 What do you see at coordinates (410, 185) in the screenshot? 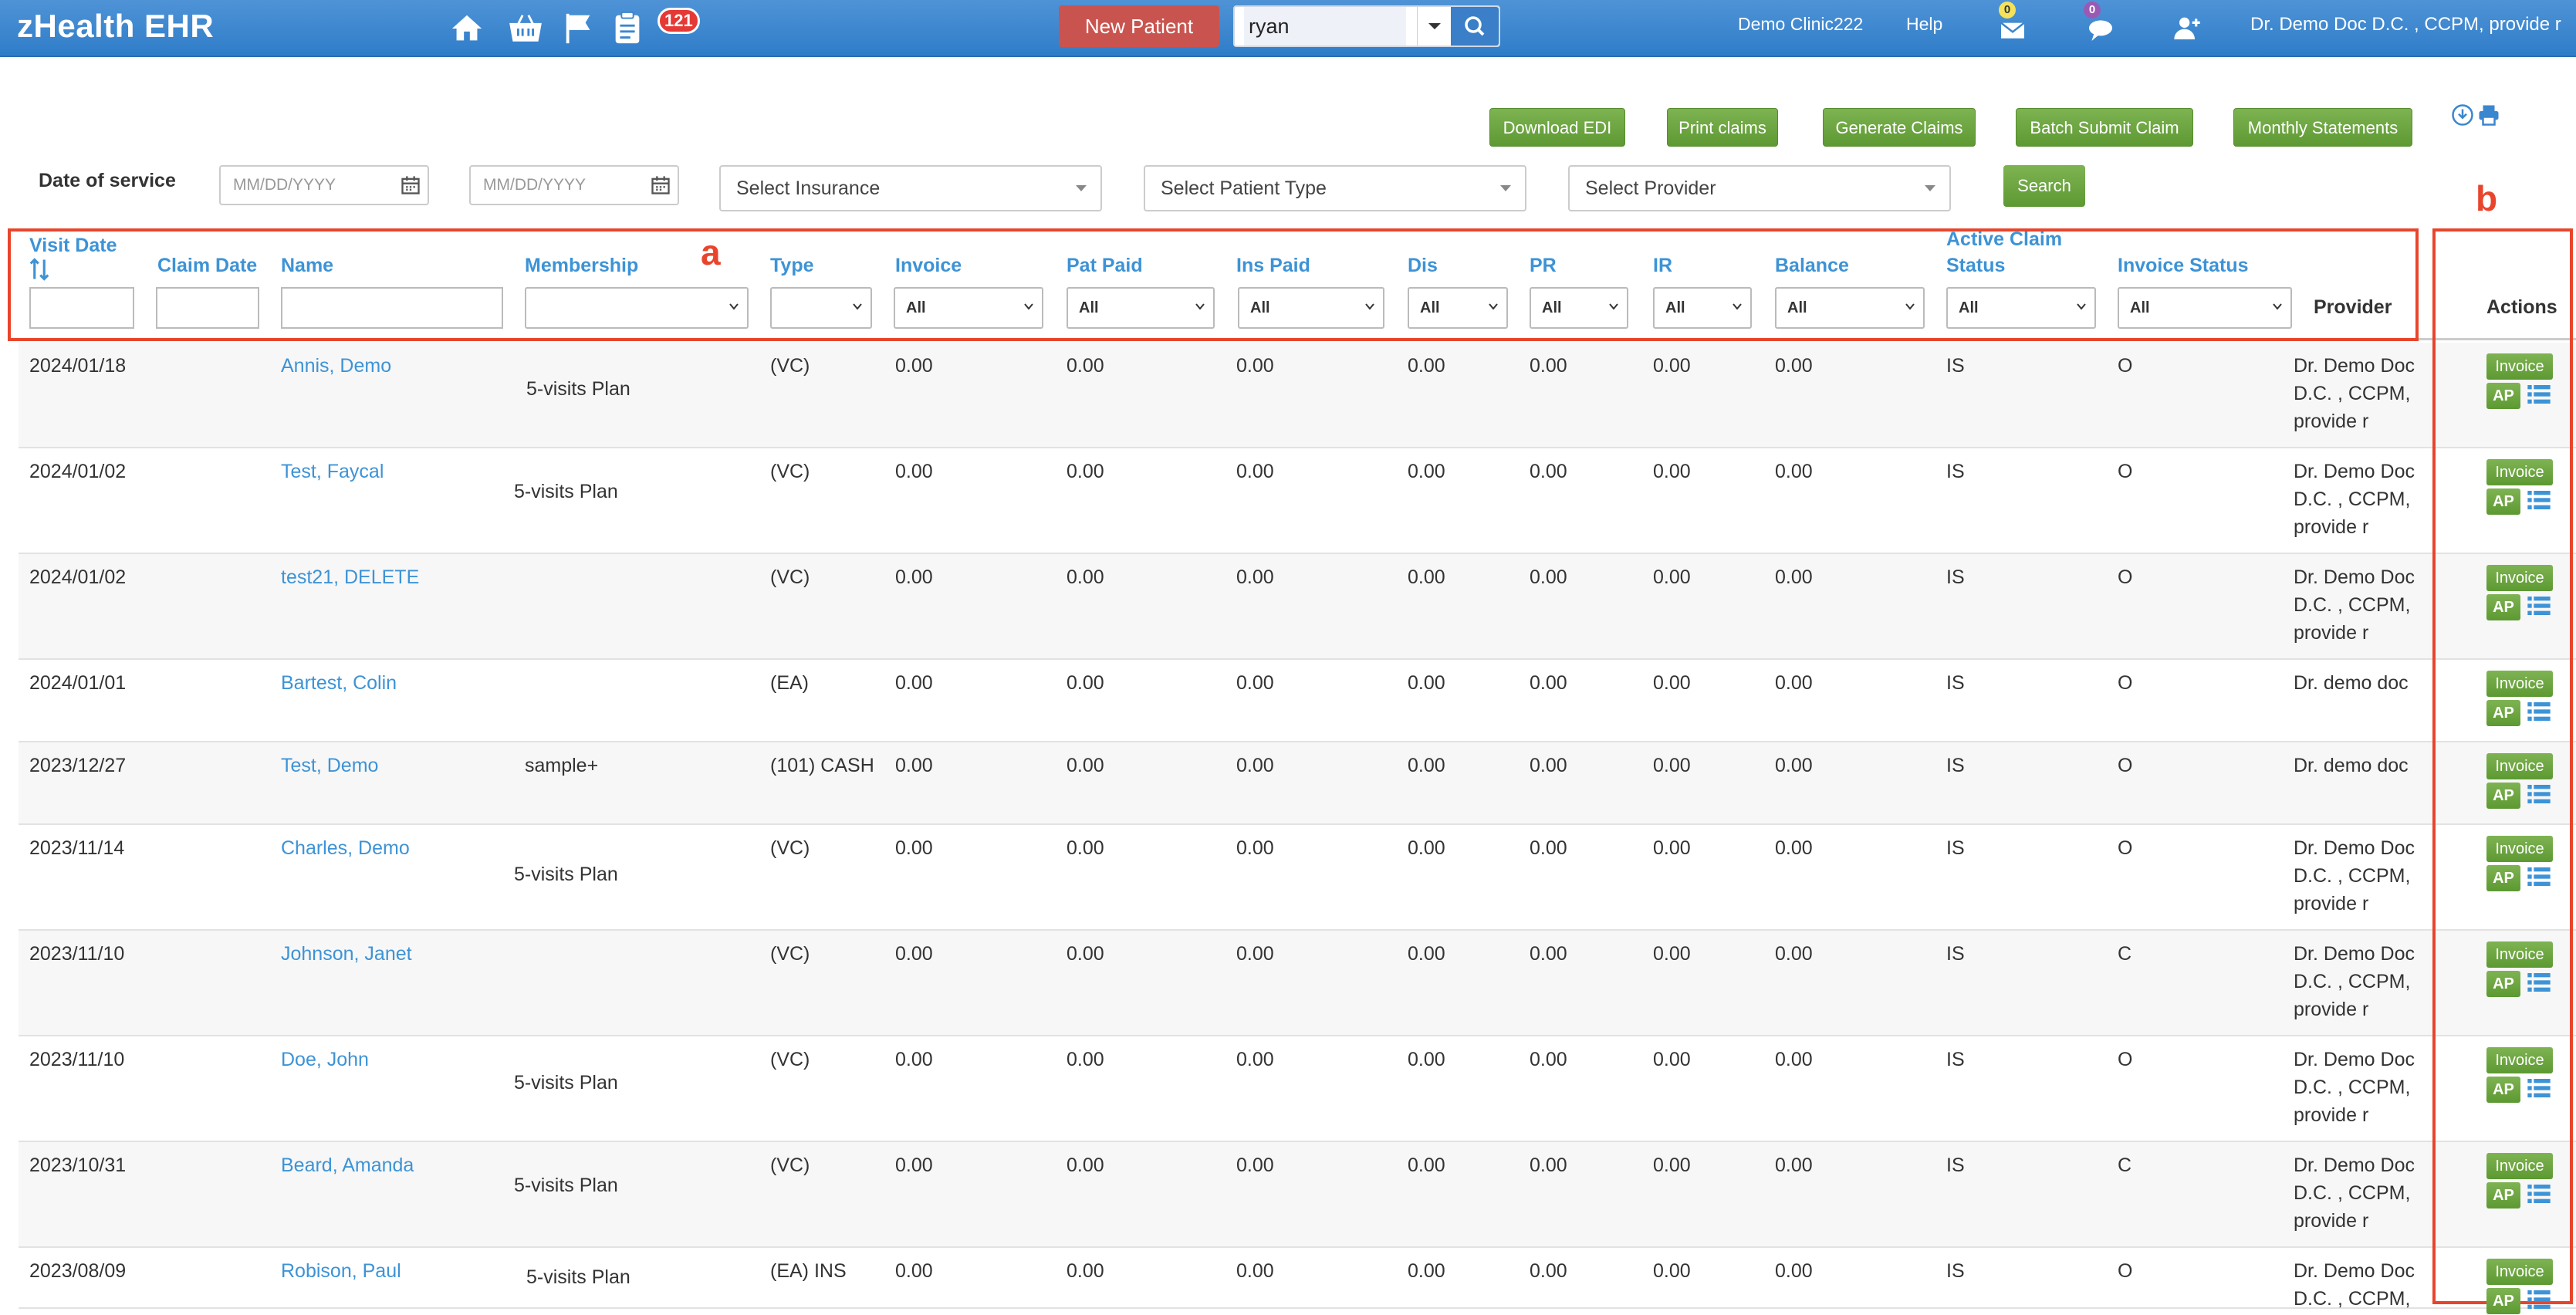
I see `calendar-icon` at bounding box center [410, 185].